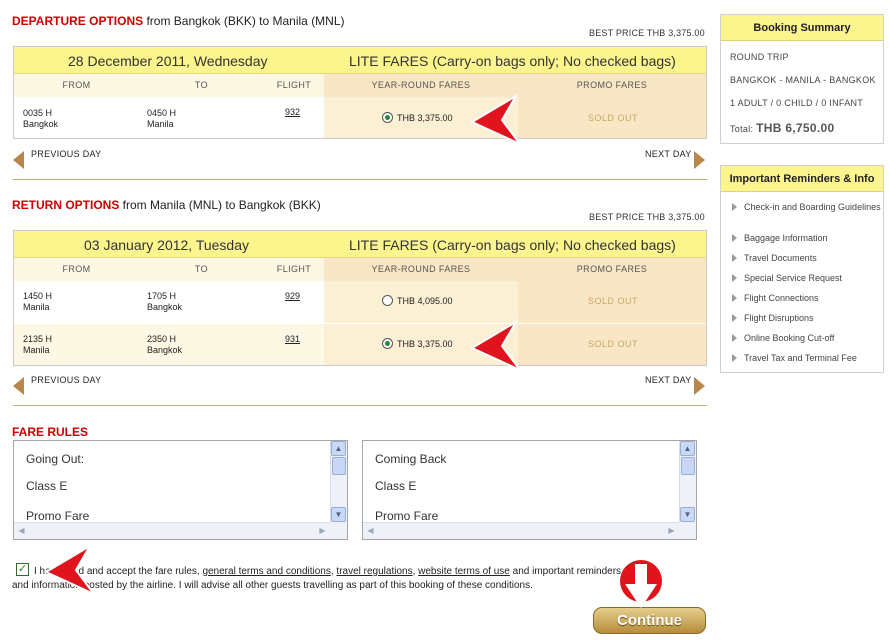 The height and width of the screenshot is (640, 890). I want to click on going-out-rules-box: Going Out: Class E Promo Fare ▲ ▼ ◀ ▶, so click(180, 490).